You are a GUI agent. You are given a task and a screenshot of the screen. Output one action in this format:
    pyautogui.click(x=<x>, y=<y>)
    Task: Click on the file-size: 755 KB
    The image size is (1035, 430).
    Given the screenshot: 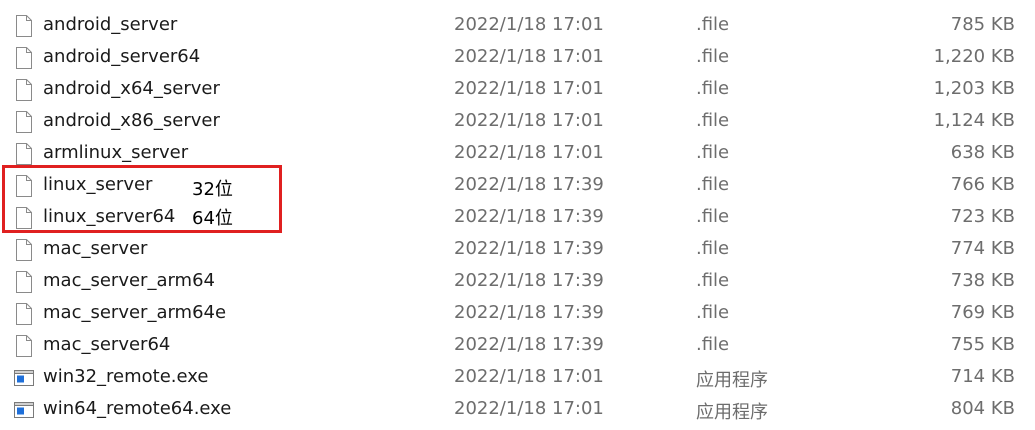 What is the action you would take?
    pyautogui.click(x=982, y=344)
    